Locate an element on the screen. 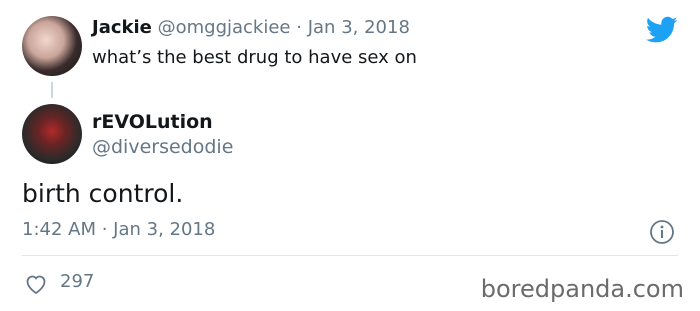 This screenshot has width=700, height=311. divider is located at coordinates (350, 255).